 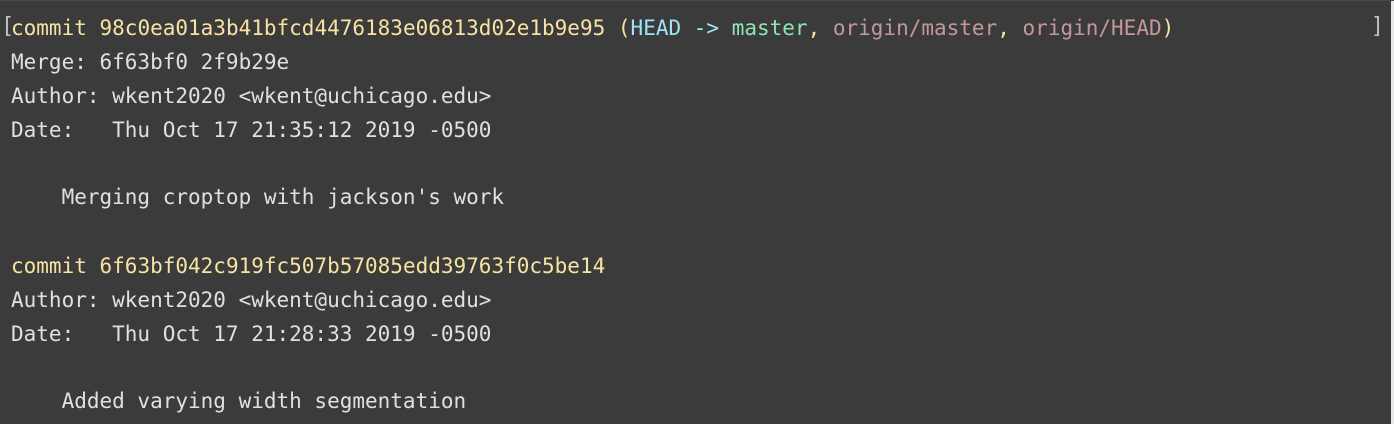 What do you see at coordinates (352, 28) in the screenshot?
I see `commit-hash: 98c0ea01a3b41bfcd4476183e06813d02e1b9e95` at bounding box center [352, 28].